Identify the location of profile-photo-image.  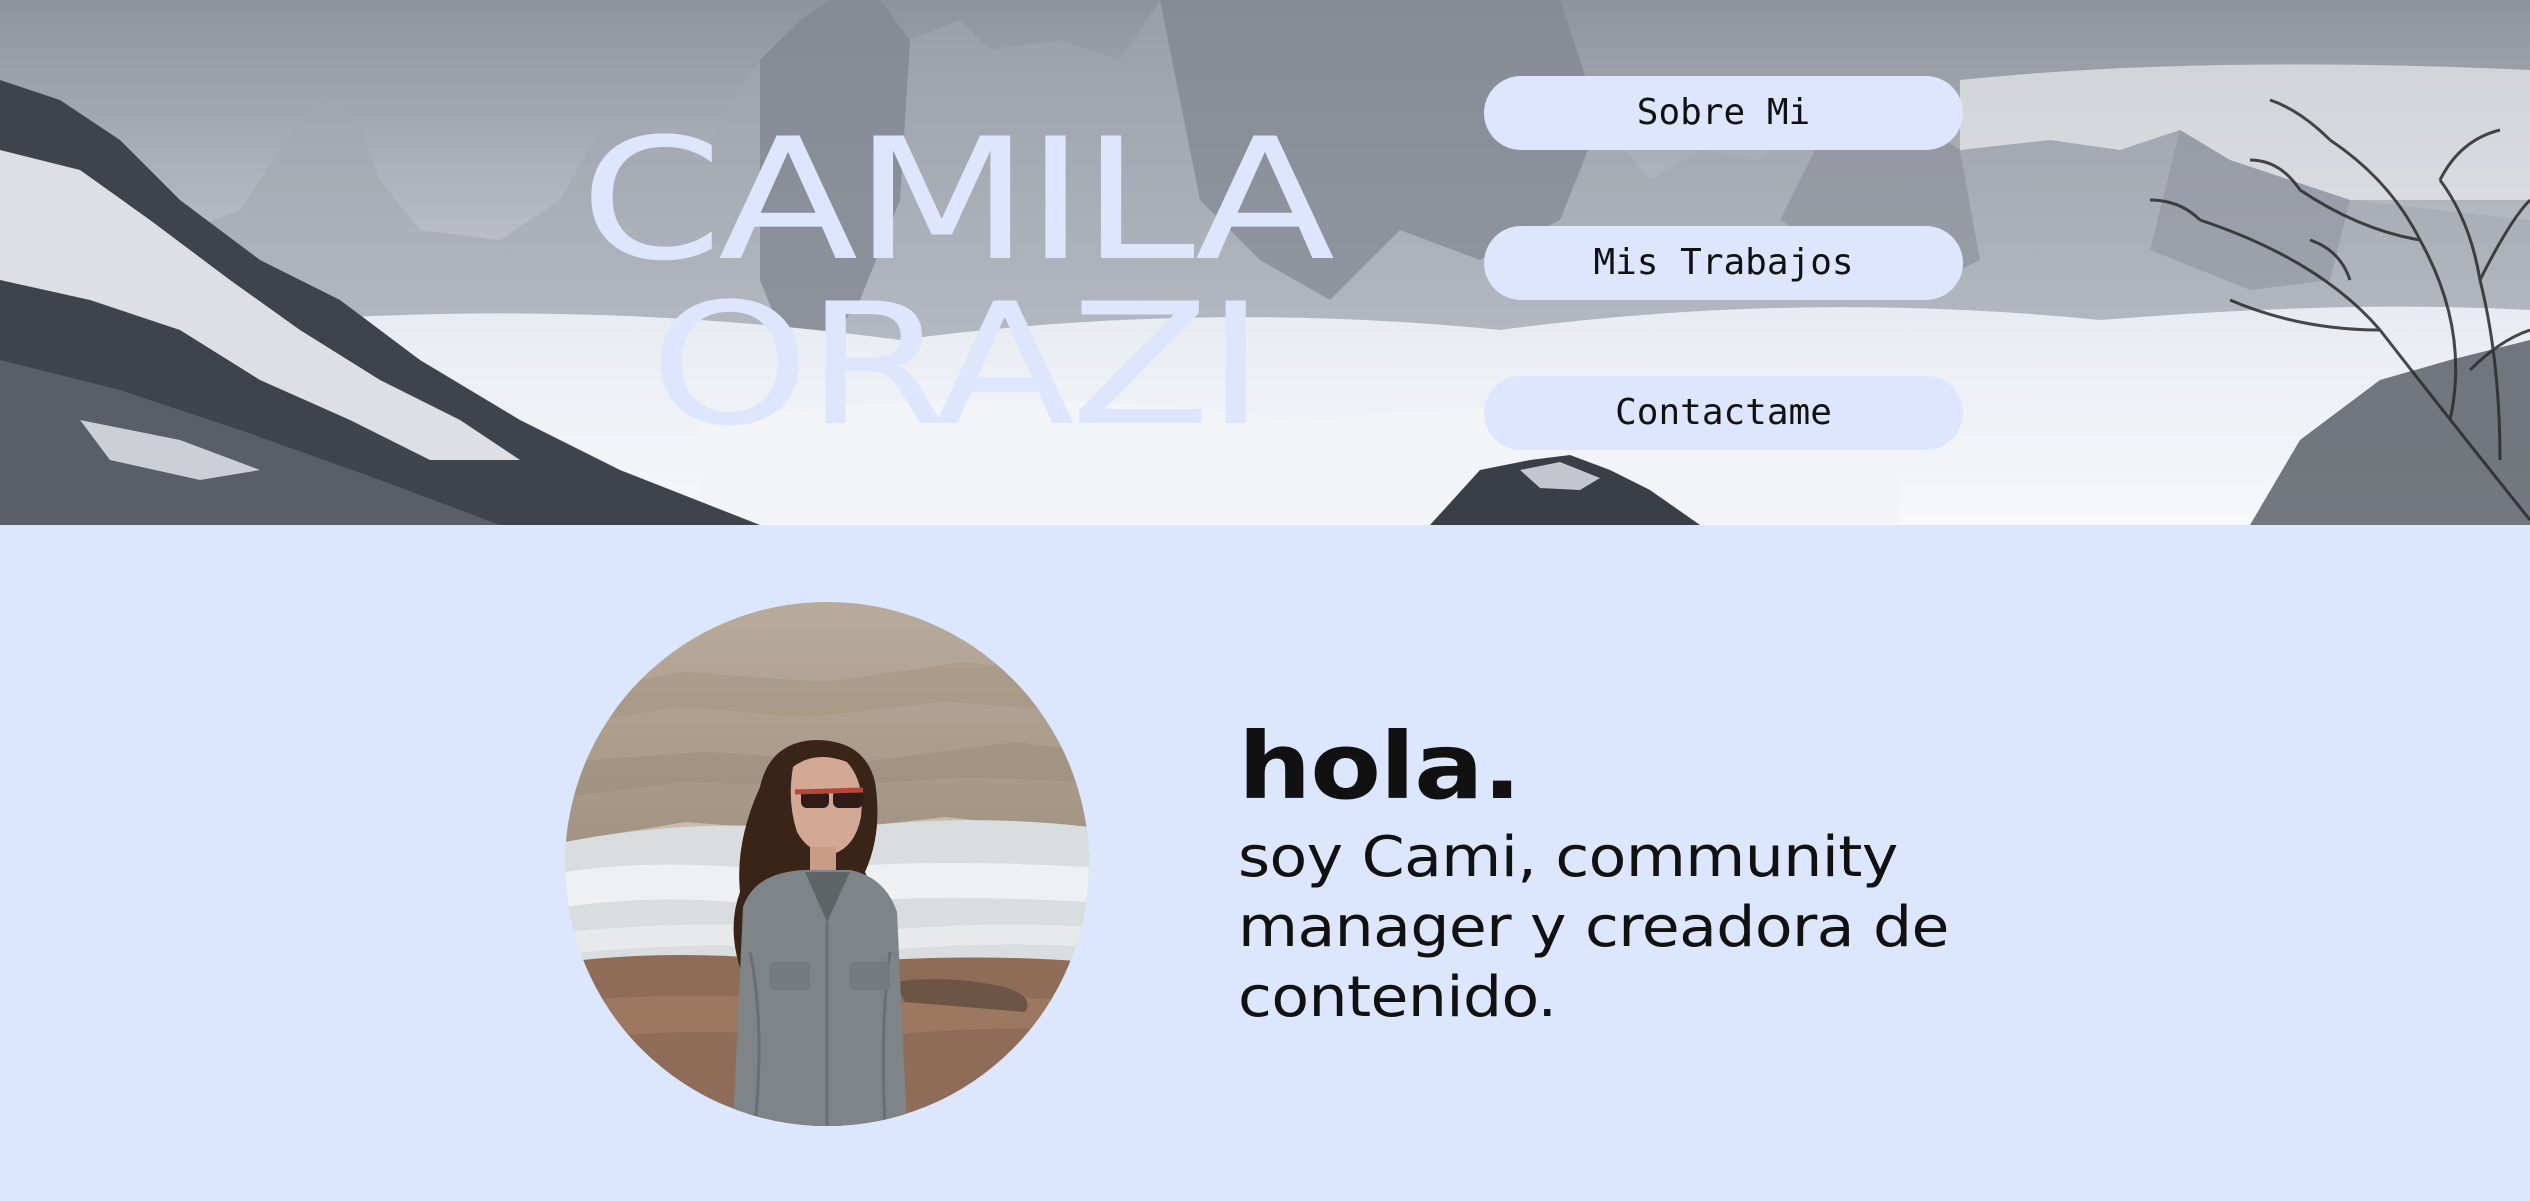
(827, 864).